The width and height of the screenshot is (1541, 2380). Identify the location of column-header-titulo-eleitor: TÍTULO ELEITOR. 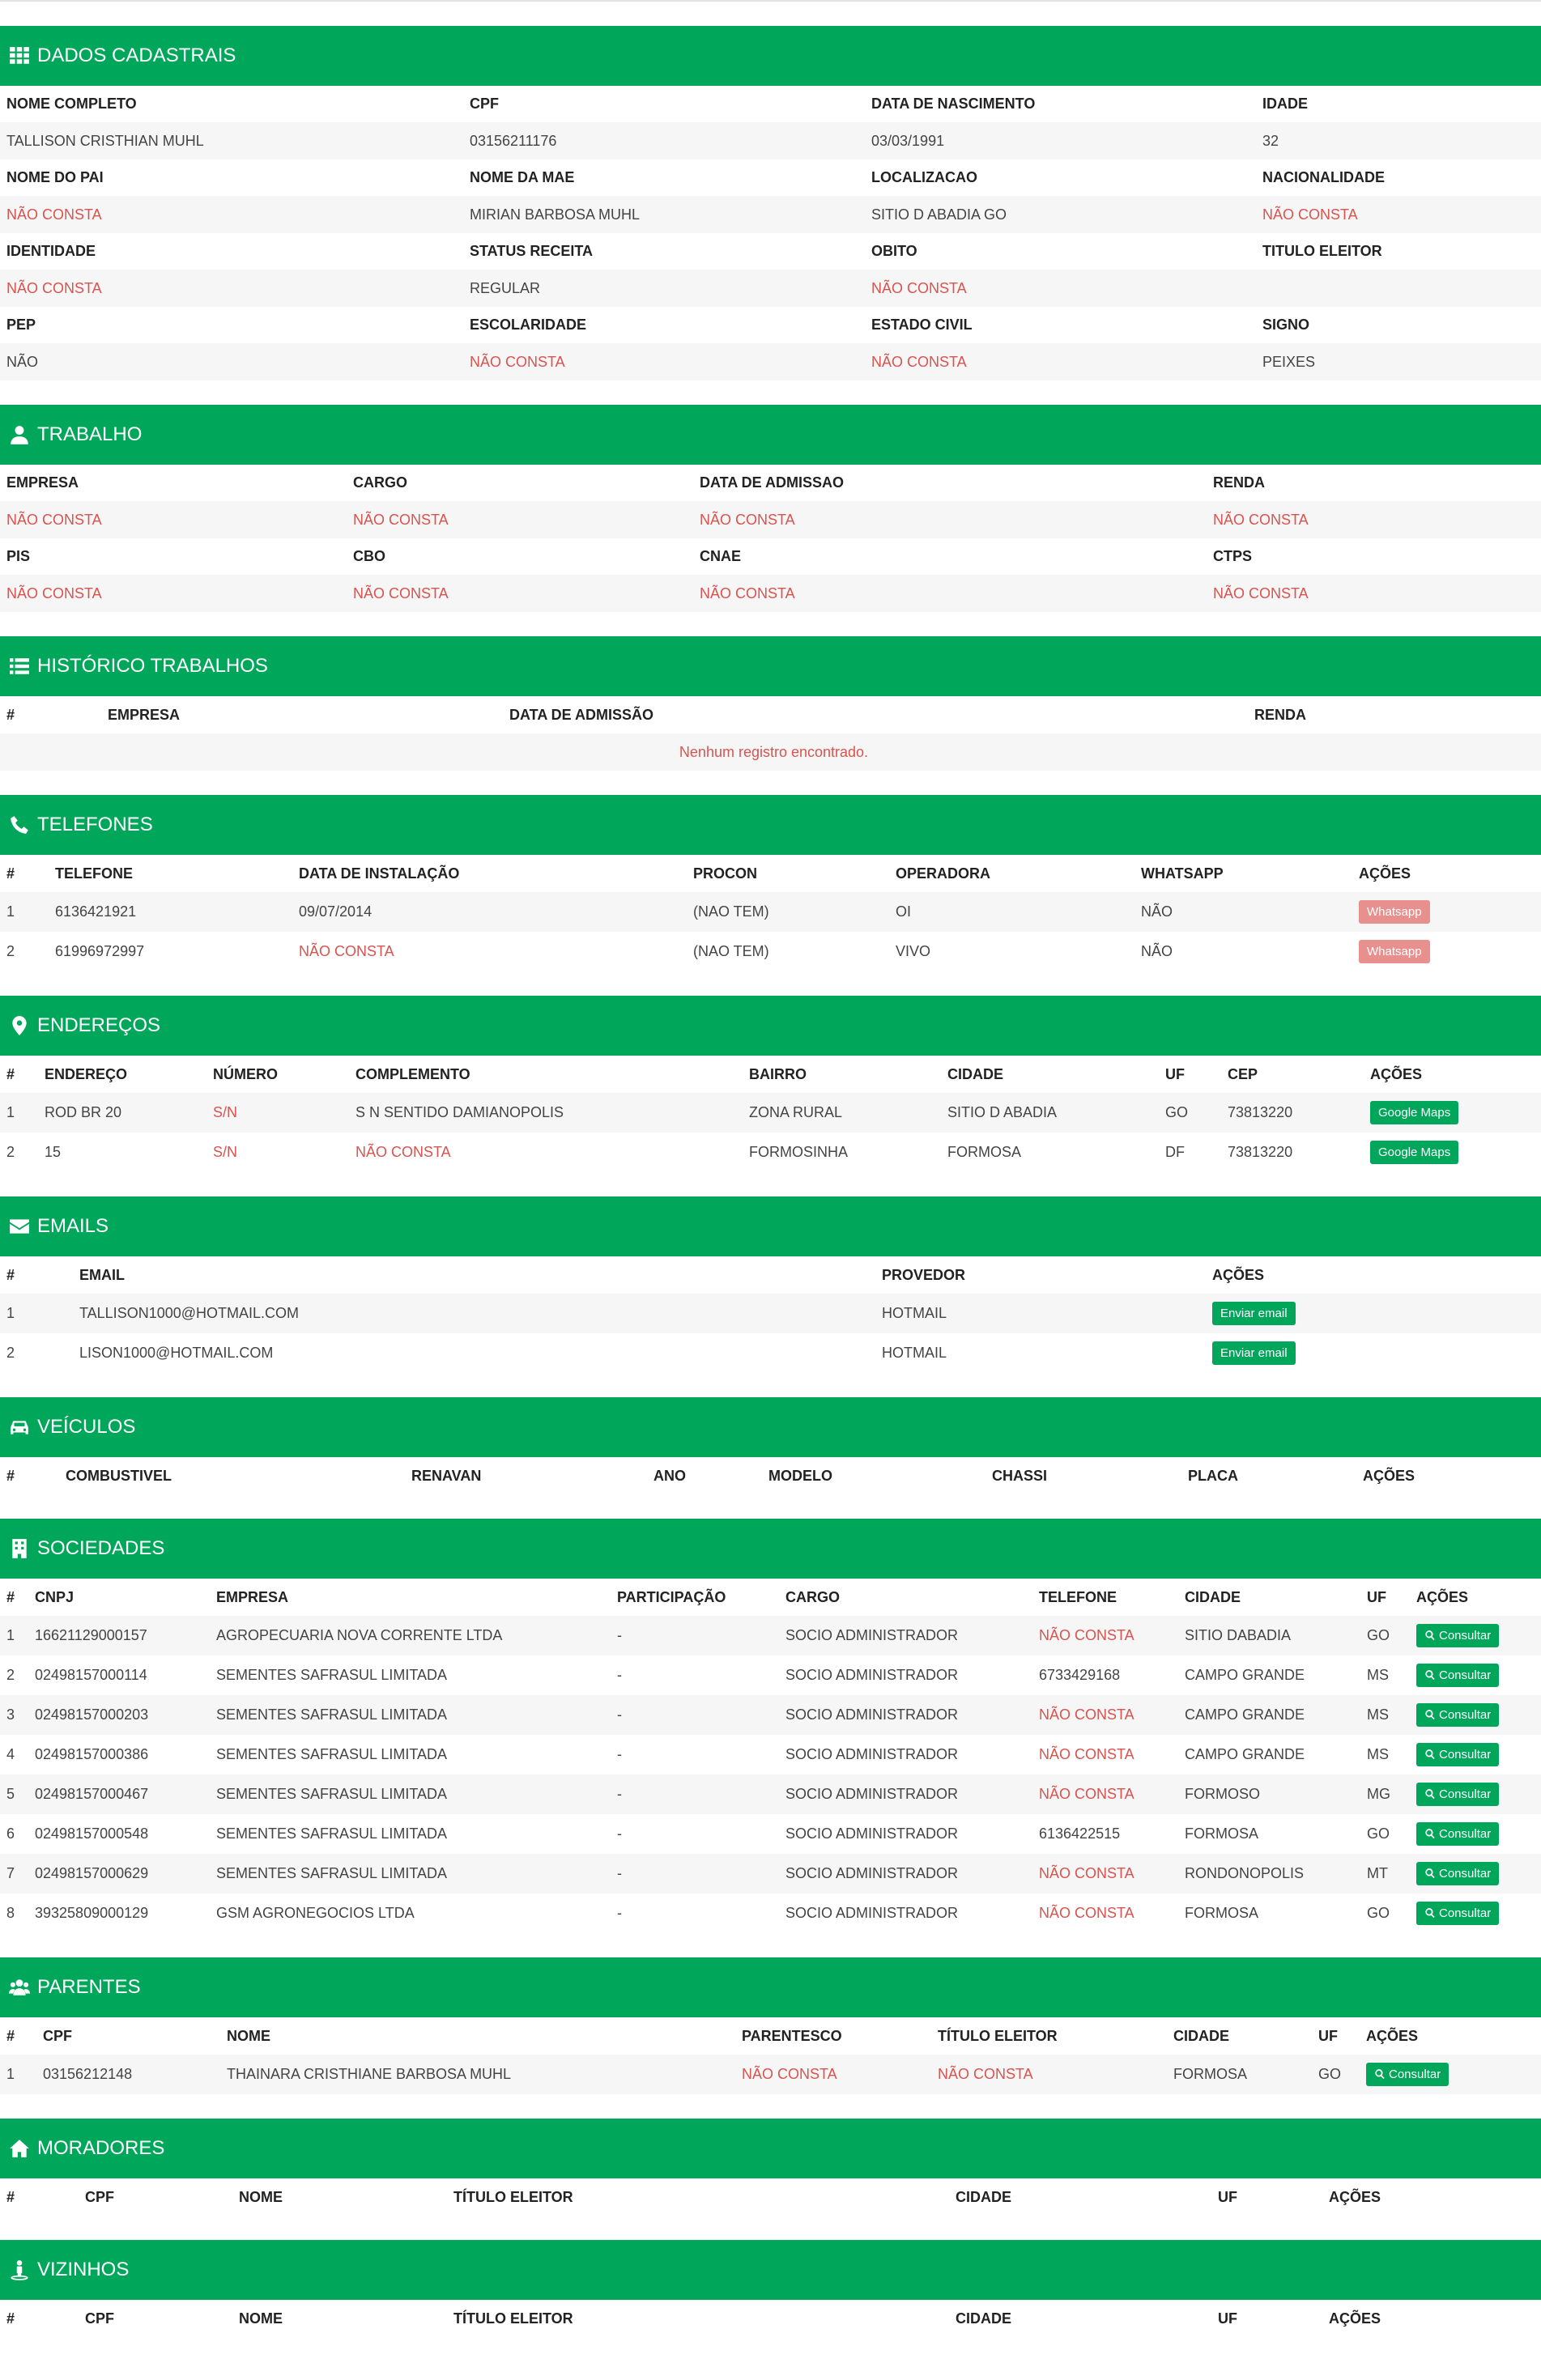
(513, 2196).